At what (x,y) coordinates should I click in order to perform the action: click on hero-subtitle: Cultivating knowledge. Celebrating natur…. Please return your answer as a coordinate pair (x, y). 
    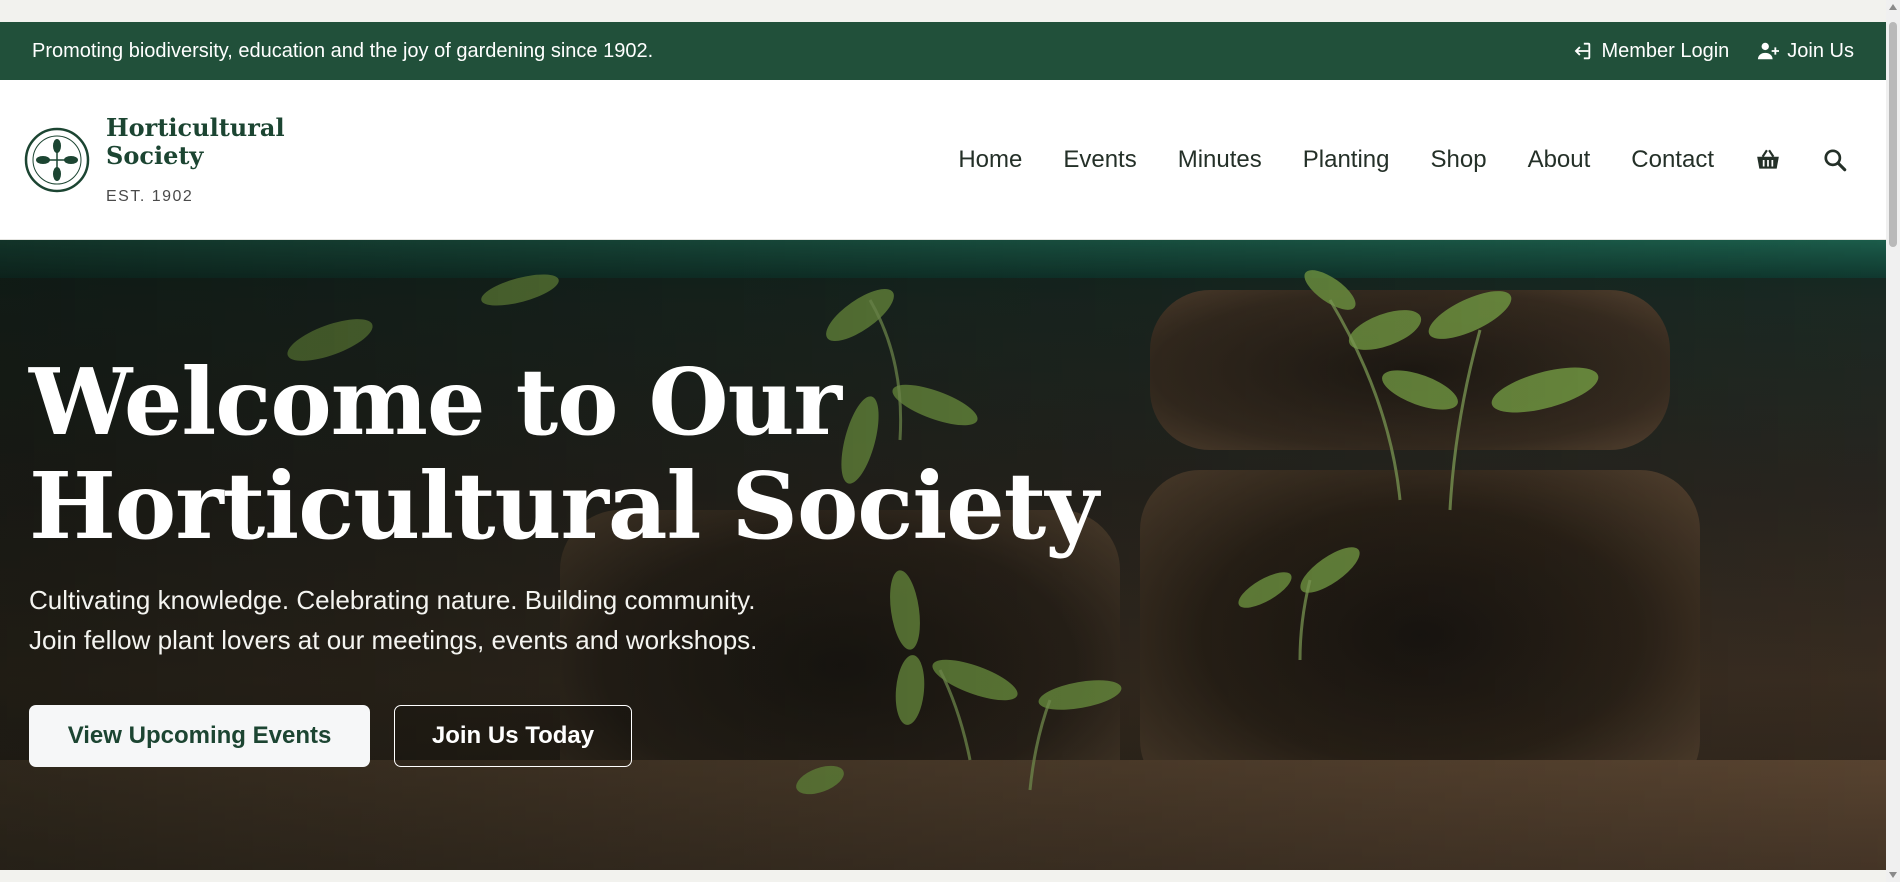
    Looking at the image, I should click on (563, 620).